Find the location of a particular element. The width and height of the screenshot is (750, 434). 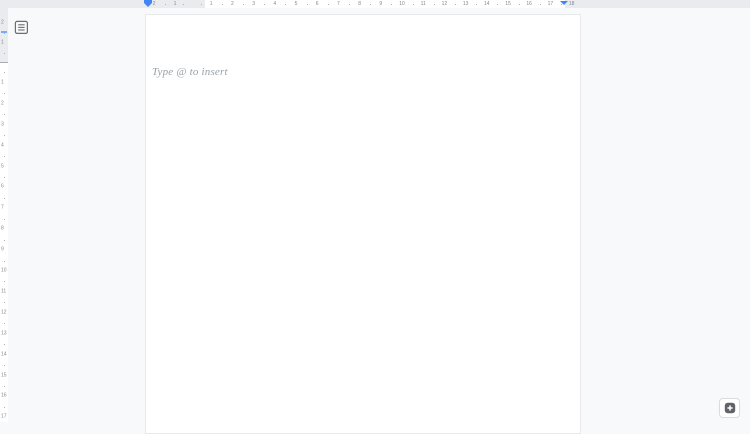

document-outline-button is located at coordinates (21, 27).